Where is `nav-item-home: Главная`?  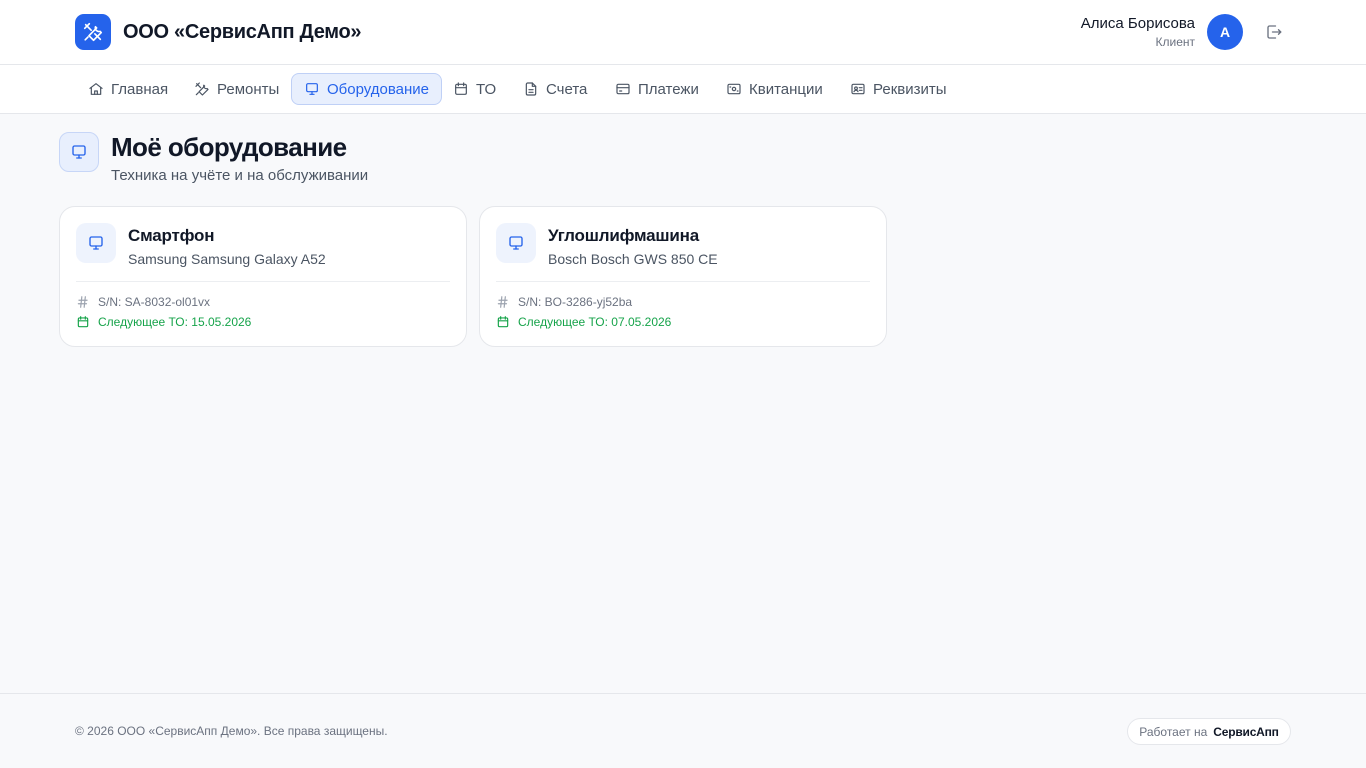
nav-item-home: Главная is located at coordinates (128, 89).